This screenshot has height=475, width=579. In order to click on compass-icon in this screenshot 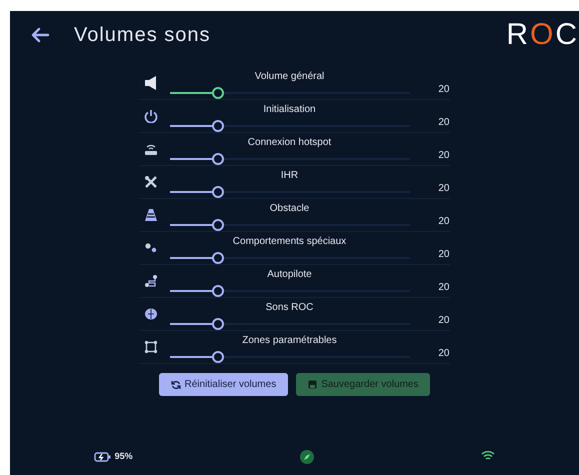, I will do `click(307, 457)`.